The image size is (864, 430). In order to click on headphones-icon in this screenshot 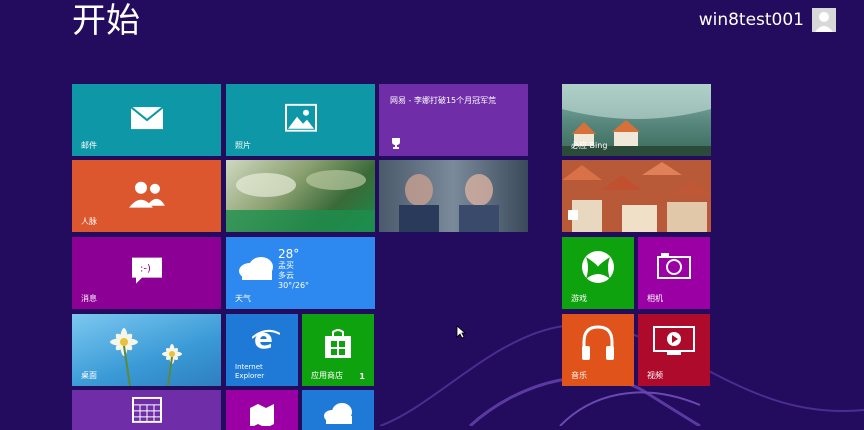, I will do `click(598, 342)`.